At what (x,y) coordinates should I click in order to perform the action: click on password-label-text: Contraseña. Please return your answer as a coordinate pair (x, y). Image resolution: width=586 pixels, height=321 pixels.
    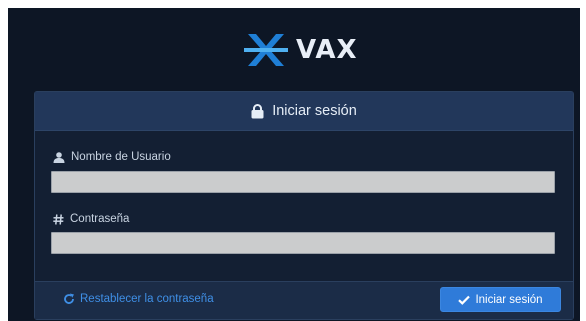
    Looking at the image, I should click on (100, 219).